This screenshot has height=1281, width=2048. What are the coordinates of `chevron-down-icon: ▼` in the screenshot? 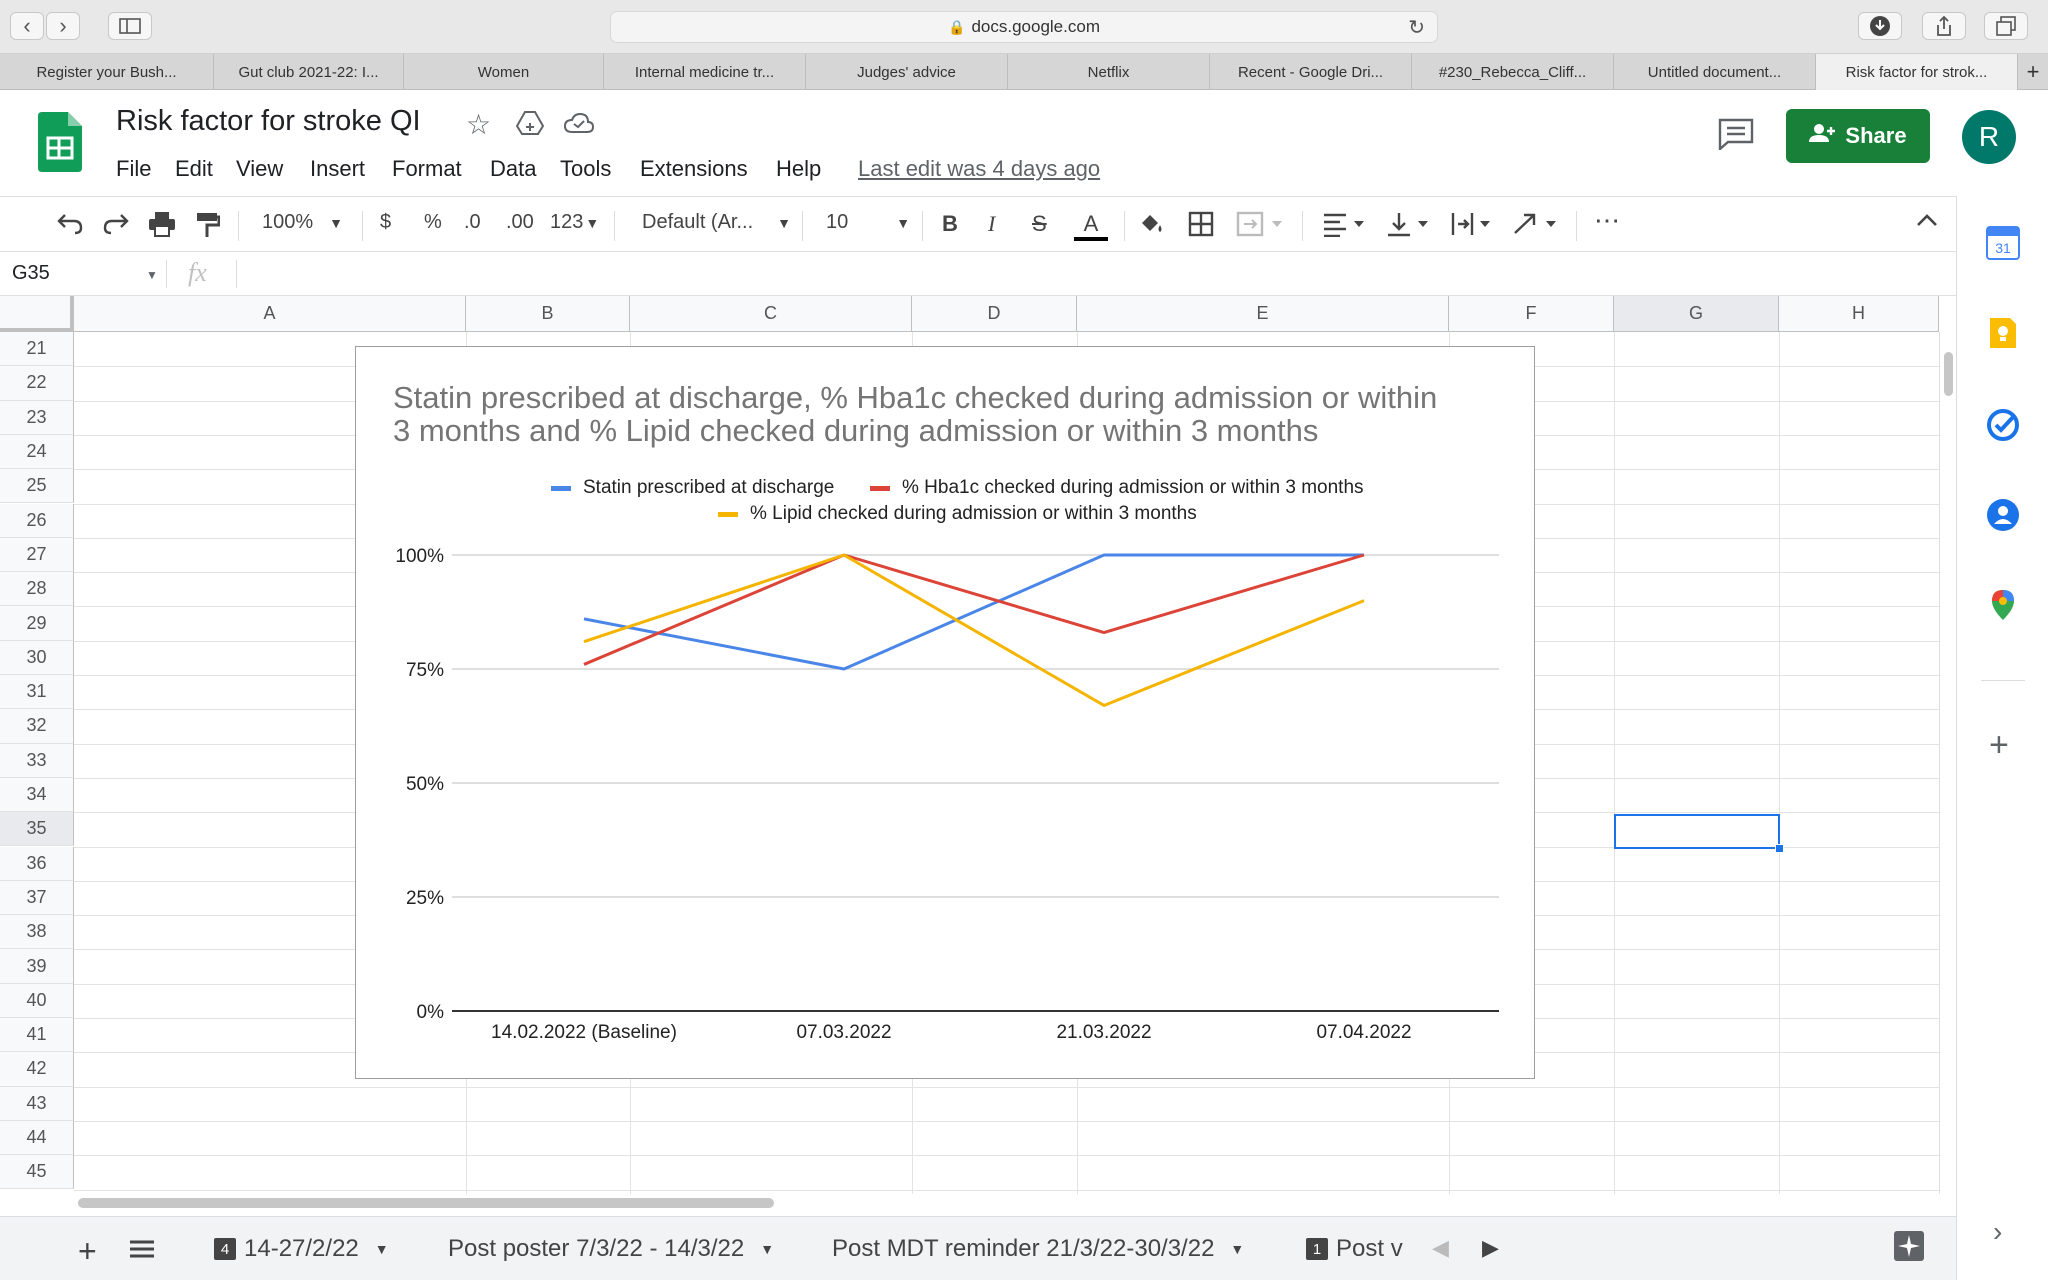 It's located at (152, 275).